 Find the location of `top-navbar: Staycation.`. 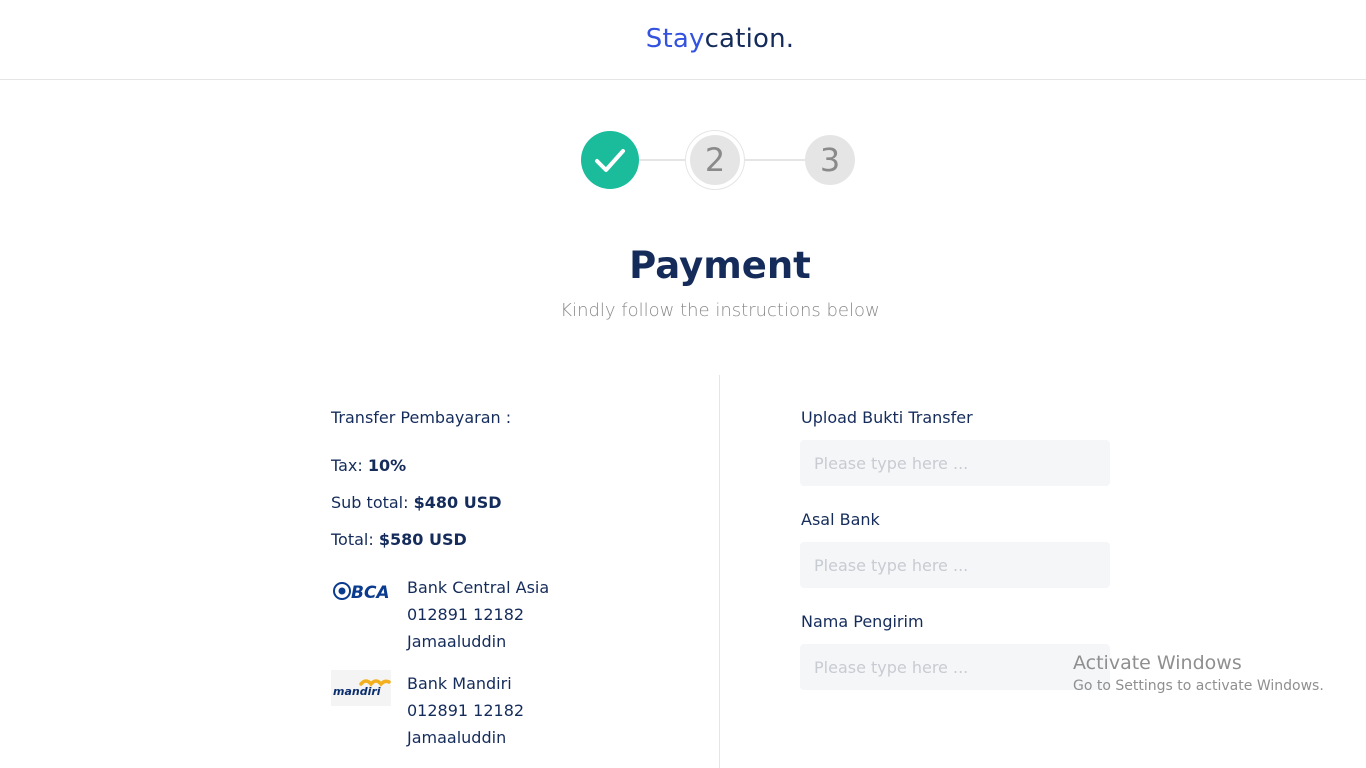

top-navbar: Staycation. is located at coordinates (683, 40).